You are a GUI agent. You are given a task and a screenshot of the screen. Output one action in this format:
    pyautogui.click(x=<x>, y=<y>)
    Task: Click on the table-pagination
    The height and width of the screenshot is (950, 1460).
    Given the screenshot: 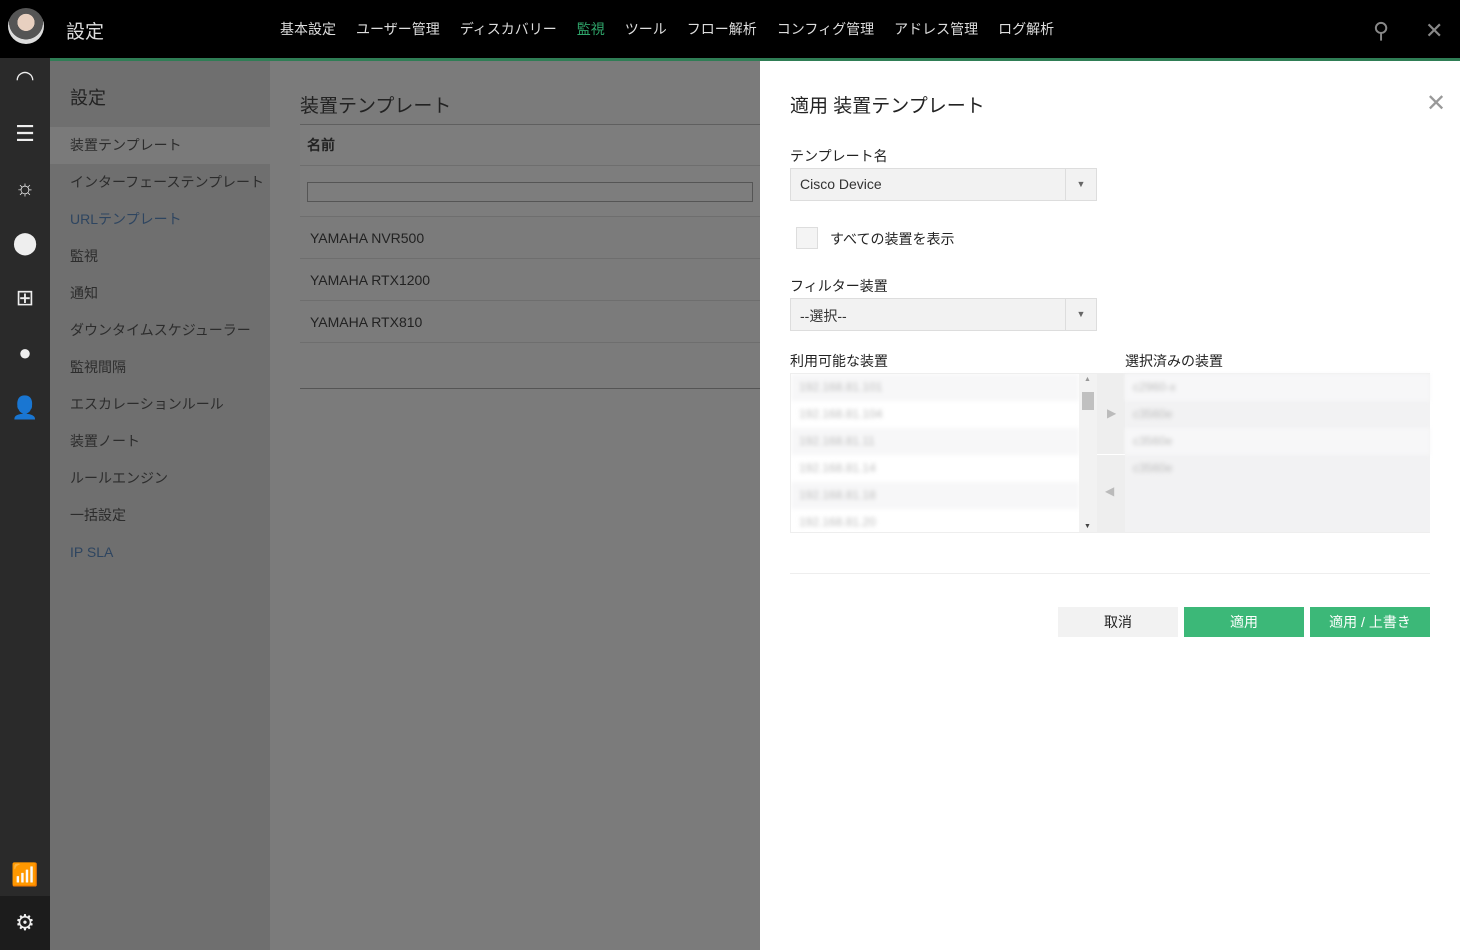 What is the action you would take?
    pyautogui.click(x=530, y=366)
    